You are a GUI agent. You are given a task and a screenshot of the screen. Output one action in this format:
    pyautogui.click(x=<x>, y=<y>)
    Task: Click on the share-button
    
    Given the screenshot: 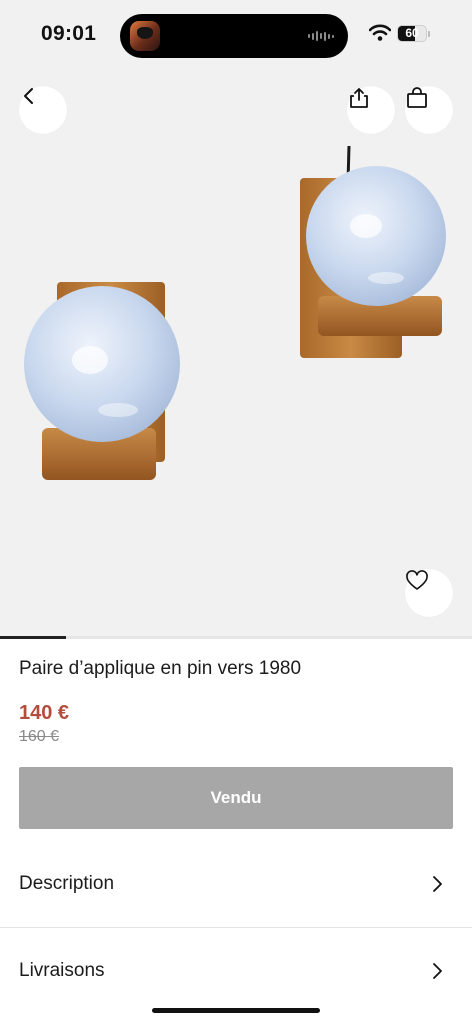 What is the action you would take?
    pyautogui.click(x=371, y=110)
    